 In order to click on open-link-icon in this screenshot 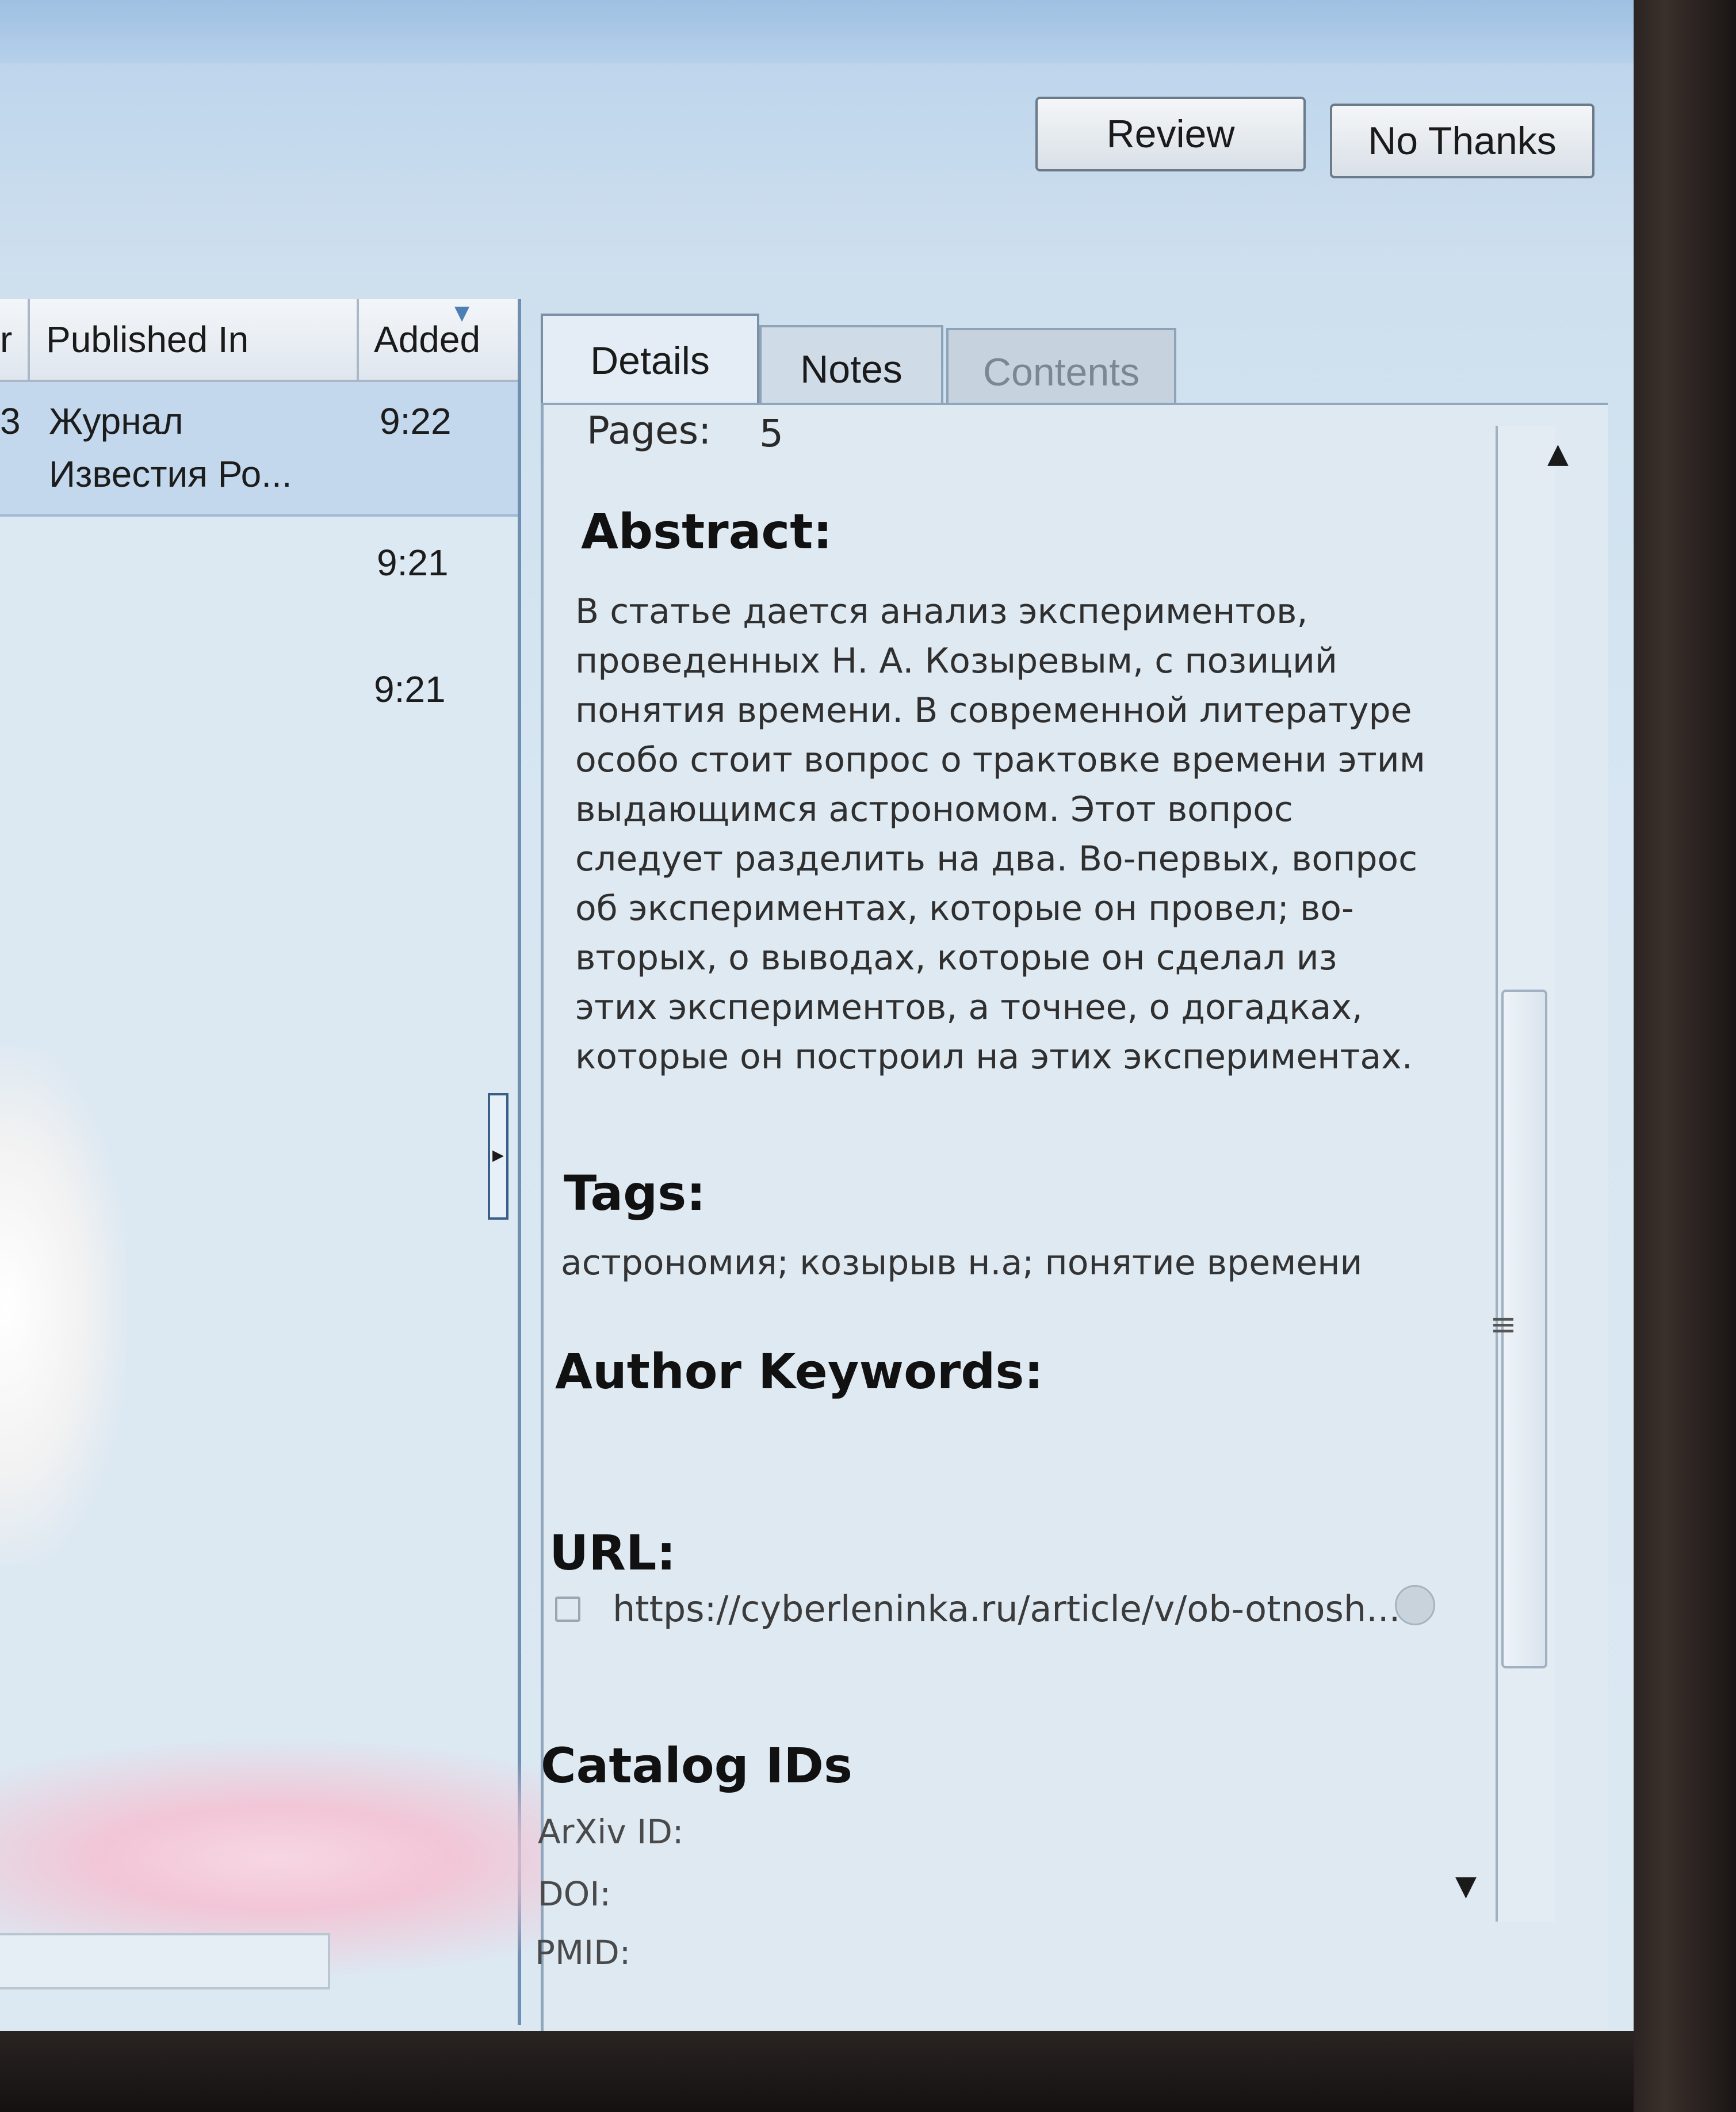, I will do `click(1415, 1605)`.